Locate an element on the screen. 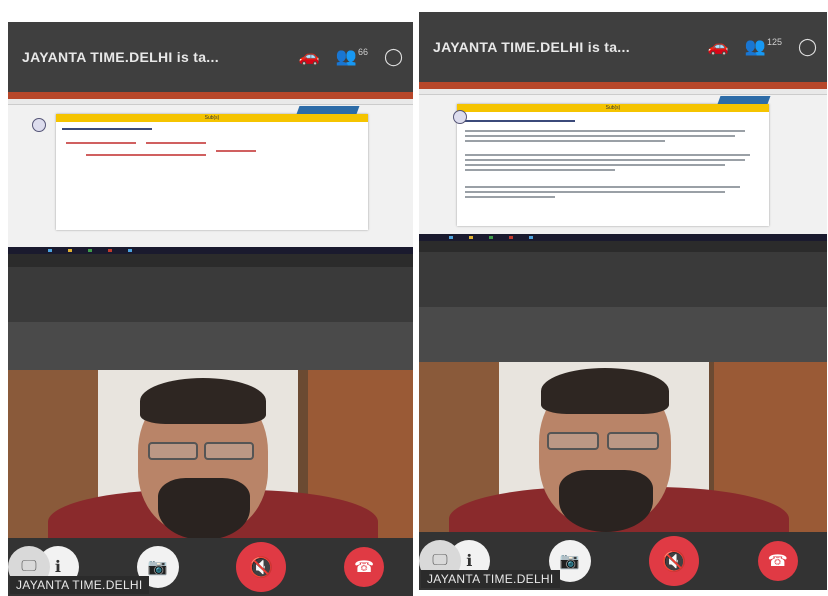 This screenshot has height=596, width=828. meeting-header: JAYANTA TIME.DELHI is ta... 🚗 👥 125 ◯ is located at coordinates (623, 47).